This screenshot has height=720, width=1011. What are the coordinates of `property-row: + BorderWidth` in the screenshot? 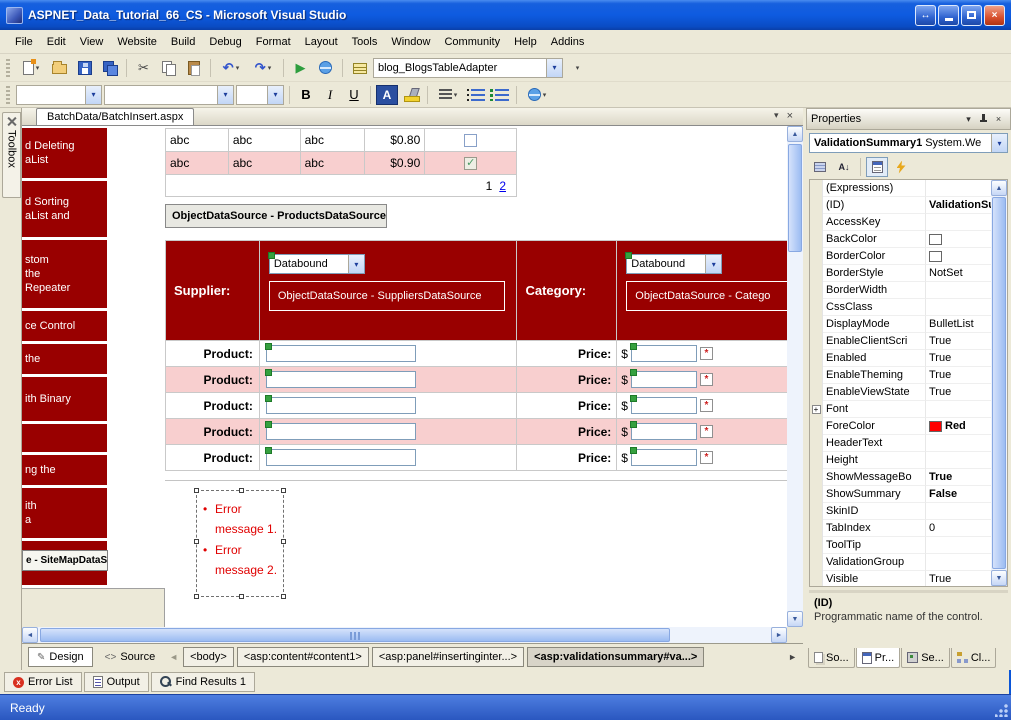 It's located at (900, 290).